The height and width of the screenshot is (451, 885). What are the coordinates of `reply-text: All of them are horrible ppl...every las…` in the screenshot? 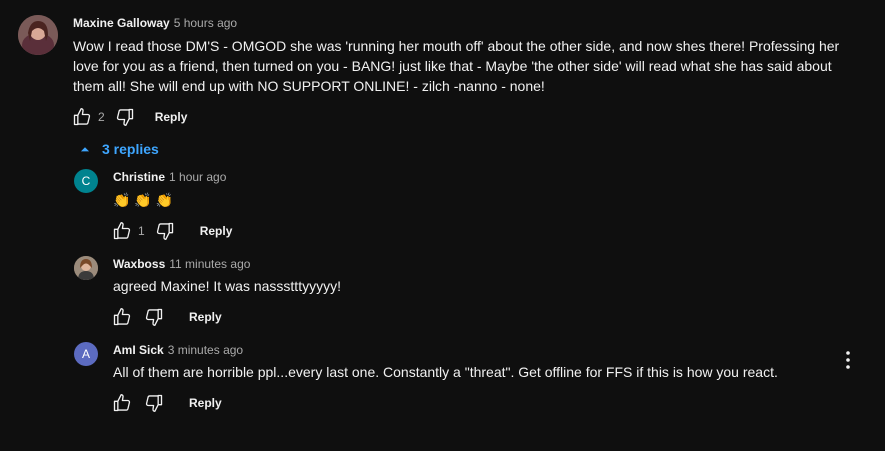 It's located at (445, 372).